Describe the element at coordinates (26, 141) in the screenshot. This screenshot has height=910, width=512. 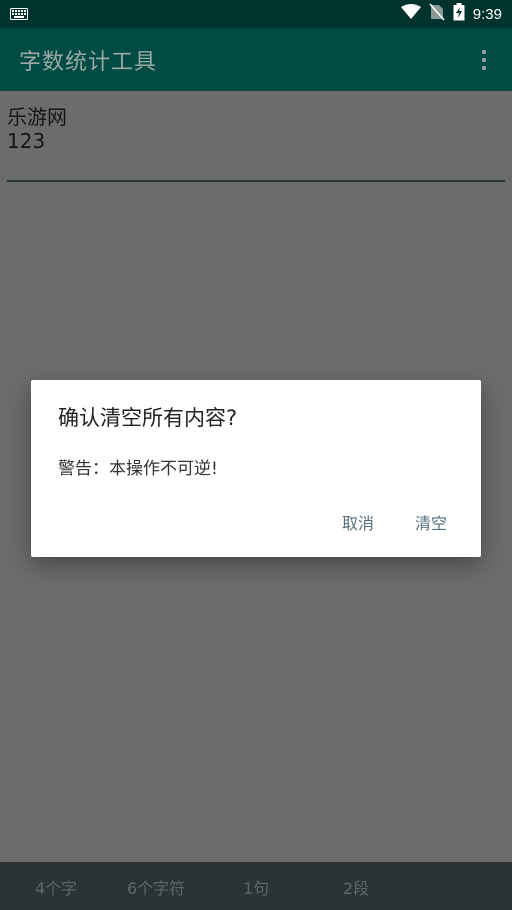
I see `text-line: 123` at that location.